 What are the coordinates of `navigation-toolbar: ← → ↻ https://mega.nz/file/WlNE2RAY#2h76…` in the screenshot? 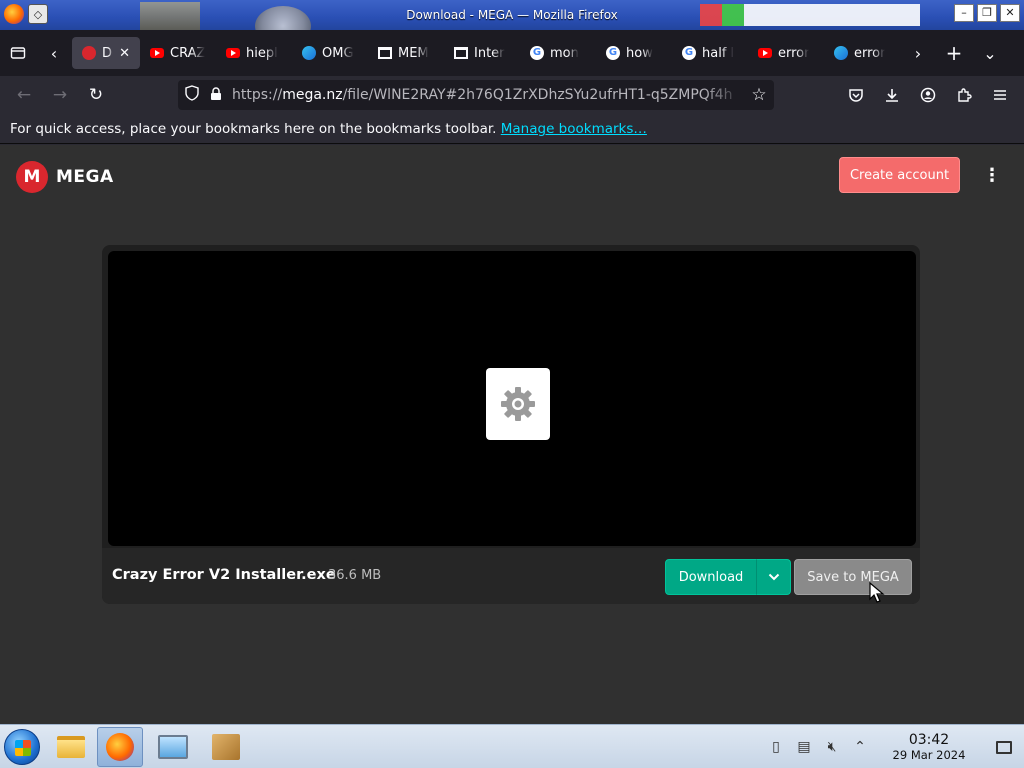 It's located at (512, 95).